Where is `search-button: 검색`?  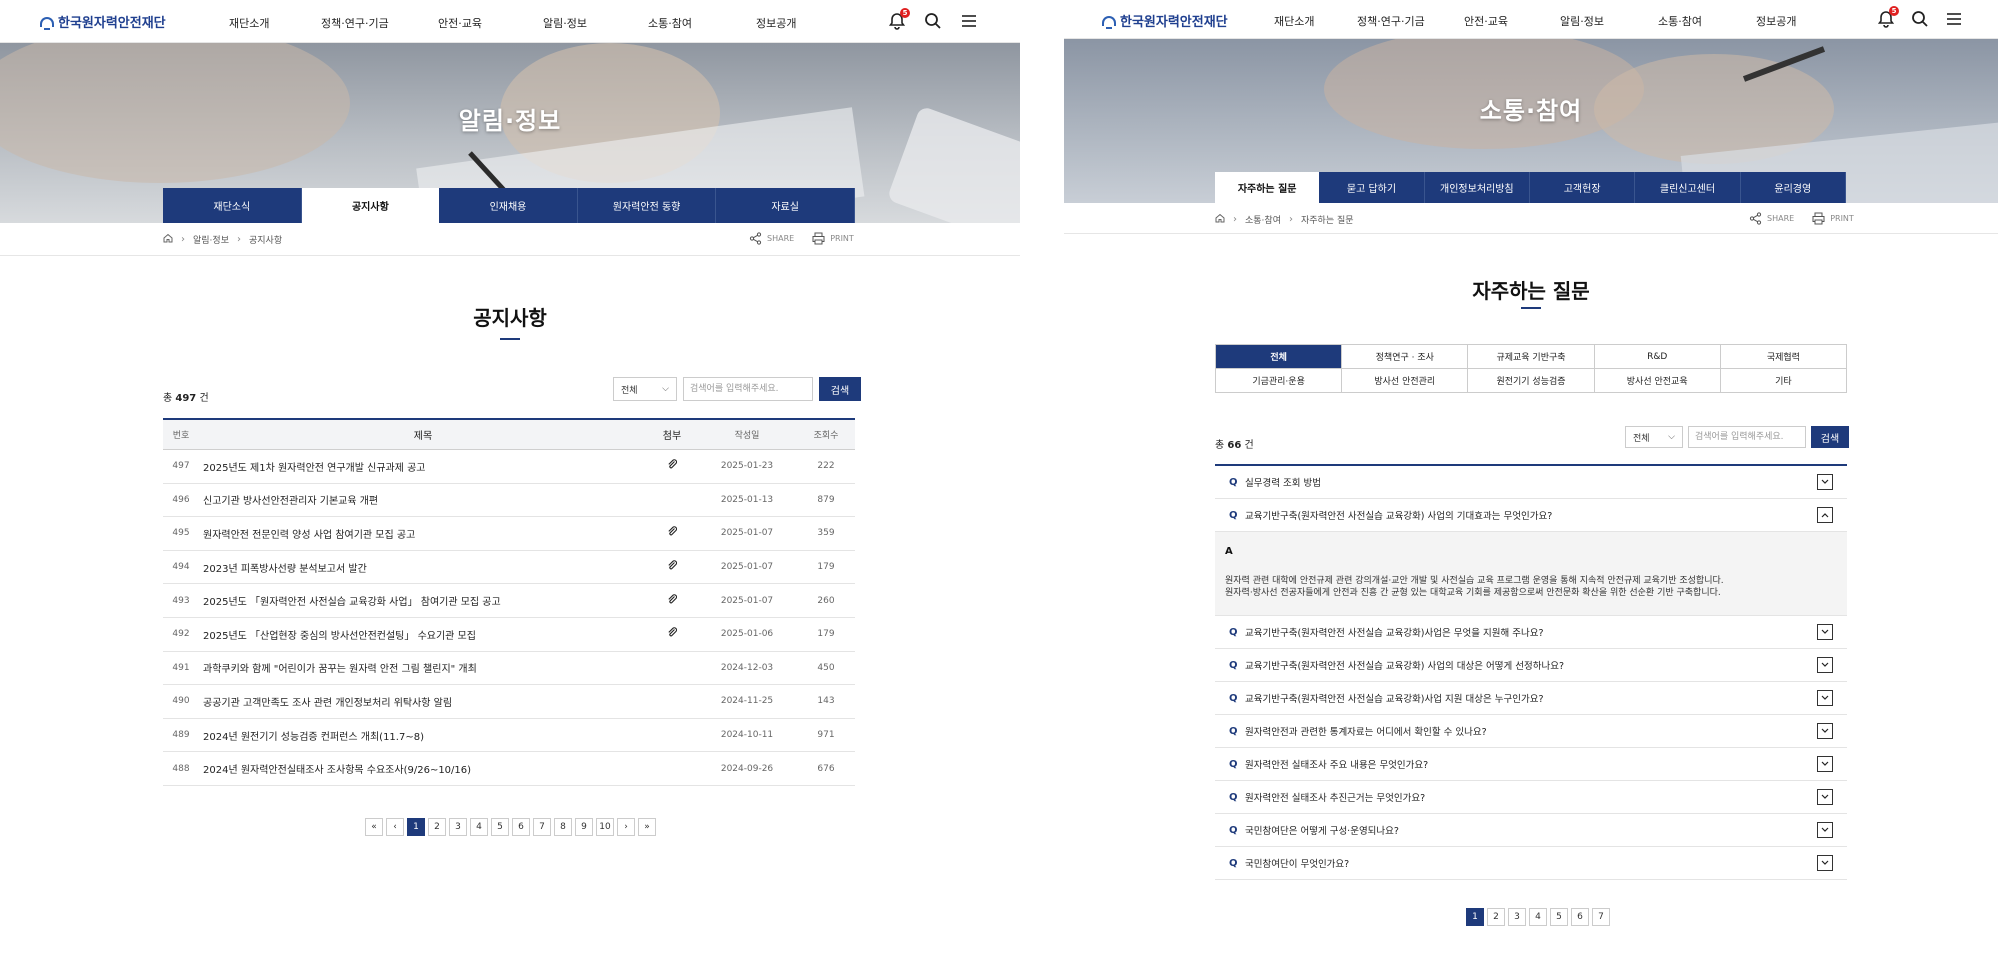
search-button: 검색 is located at coordinates (1830, 437).